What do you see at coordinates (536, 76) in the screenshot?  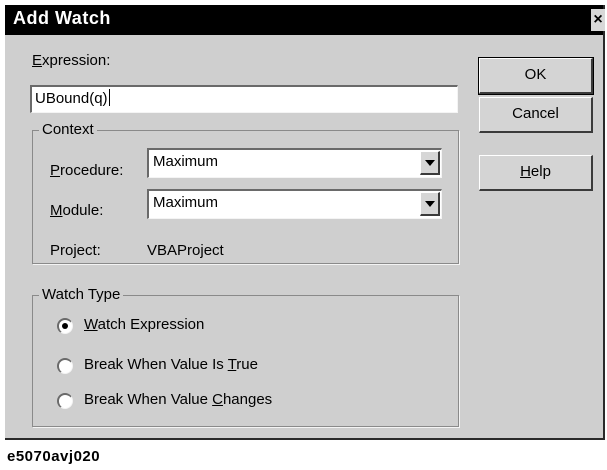 I see `ok-button: OK` at bounding box center [536, 76].